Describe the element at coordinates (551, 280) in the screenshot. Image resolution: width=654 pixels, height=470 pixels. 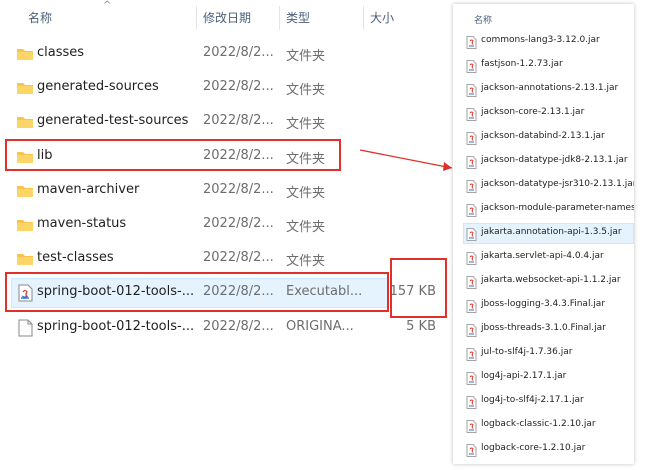
I see `jar-name: jakarta.websocket-api-1.1.2.jar` at that location.